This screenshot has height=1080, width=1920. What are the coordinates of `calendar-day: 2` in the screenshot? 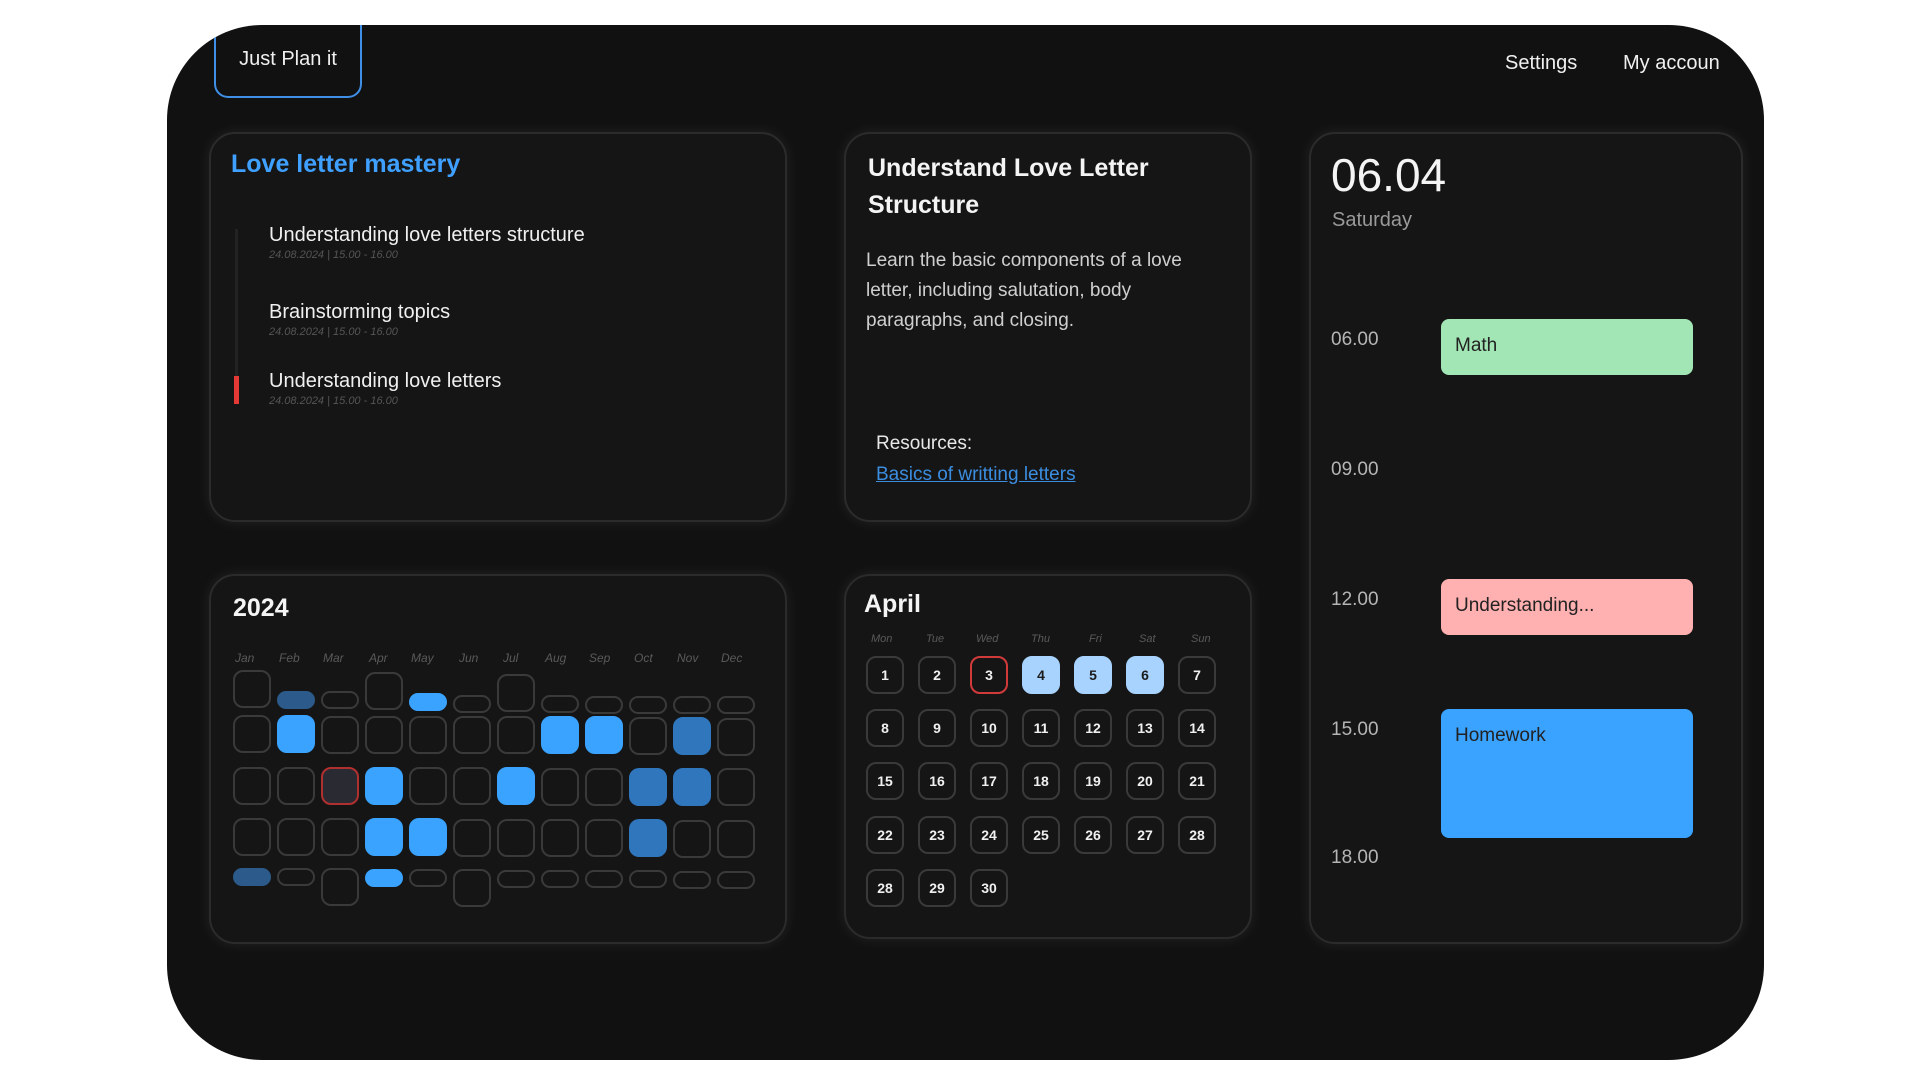 It's located at (937, 675).